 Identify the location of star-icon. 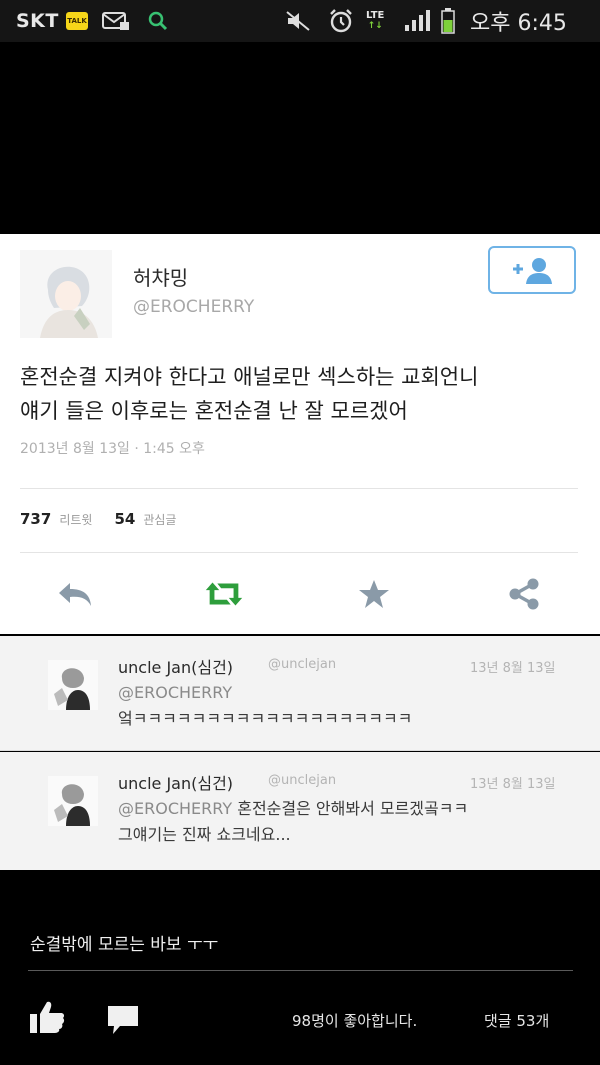
(374, 594).